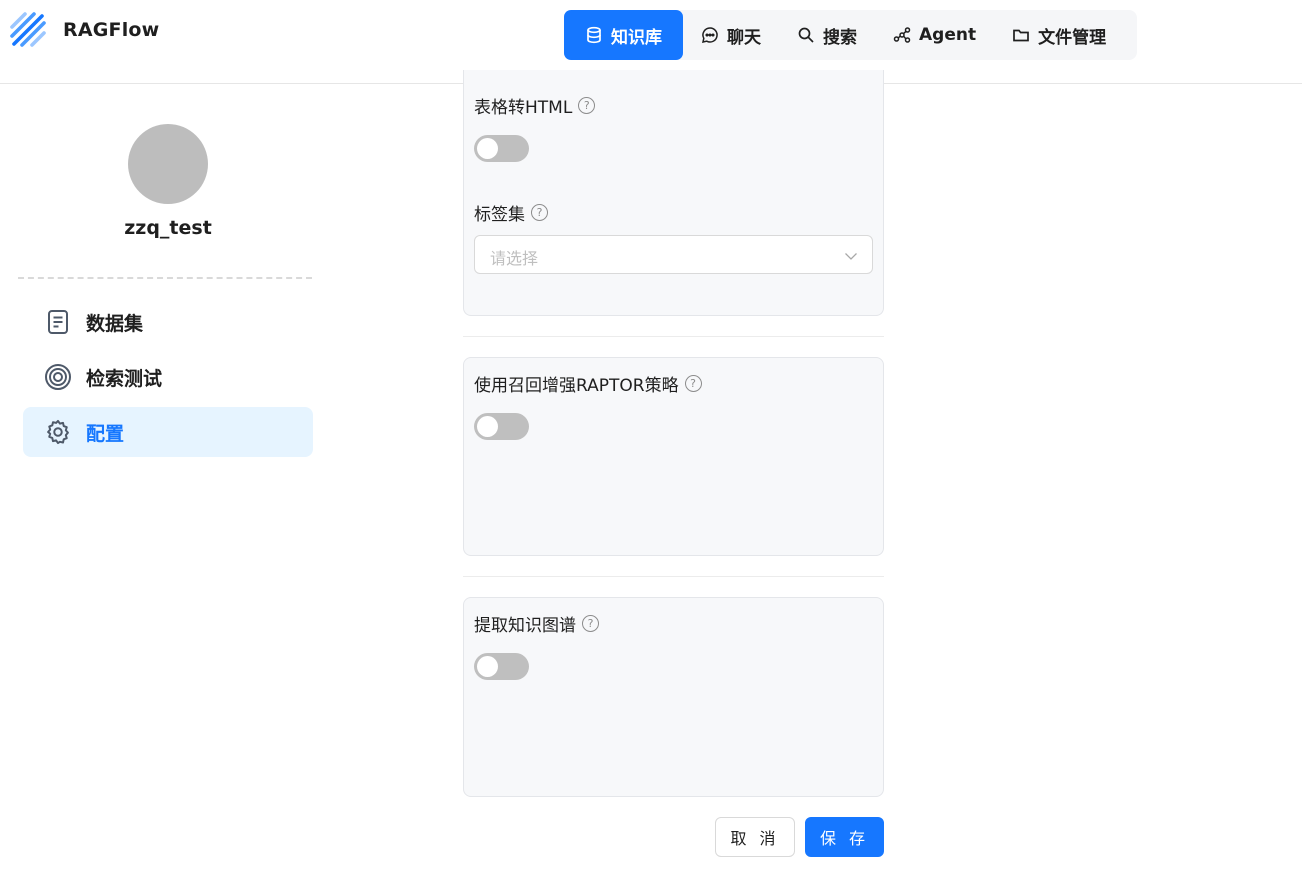 The image size is (1302, 876). I want to click on select-placeholder: 请选择, so click(514, 258).